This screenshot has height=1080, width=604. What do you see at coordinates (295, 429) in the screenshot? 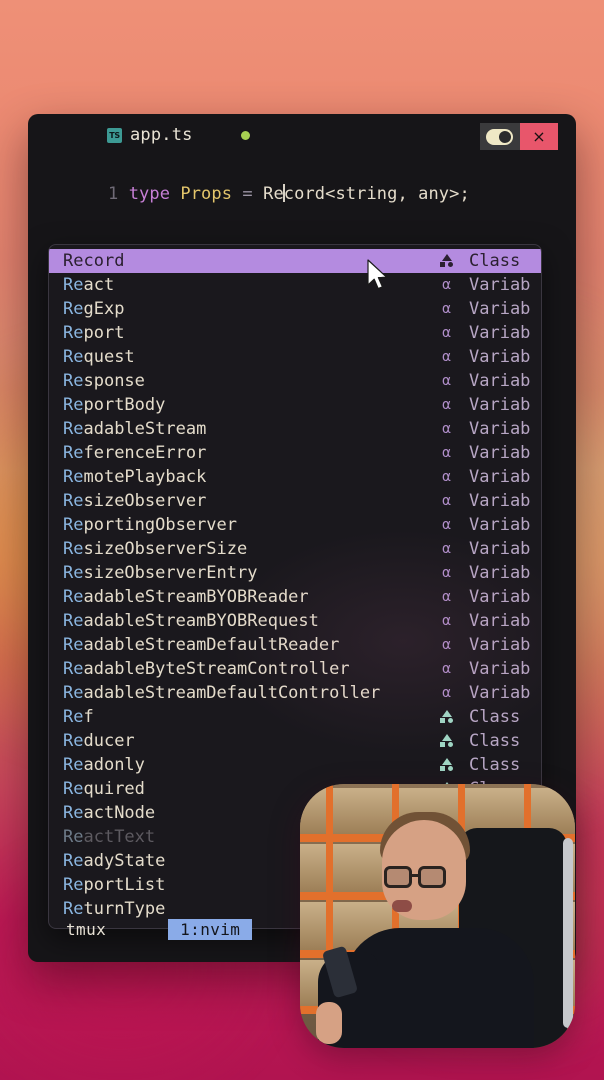
I see `completion-item: ReadableStream α Variab` at bounding box center [295, 429].